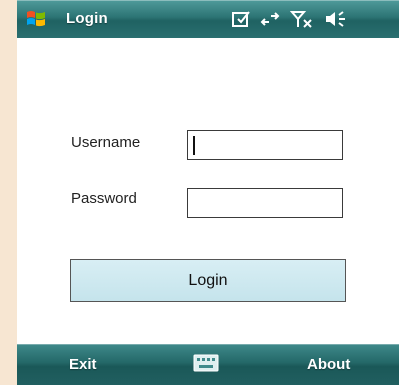 This screenshot has width=399, height=385. Describe the element at coordinates (36, 19) in the screenshot. I see `windows-start-icon` at that location.